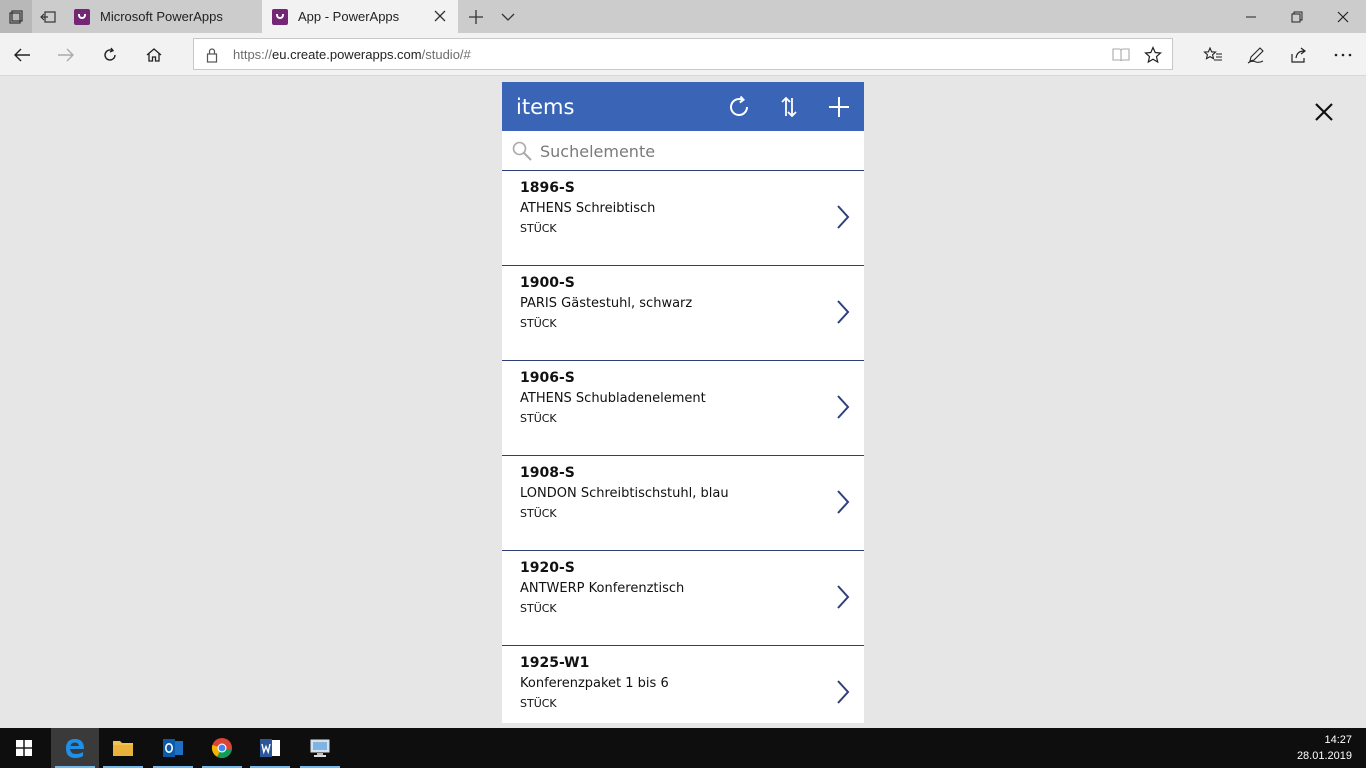 The width and height of the screenshot is (1366, 768). What do you see at coordinates (683, 313) in the screenshot?
I see `list-item: 1900-S PARIS Gästestuhl, schwarz STÜCK` at bounding box center [683, 313].